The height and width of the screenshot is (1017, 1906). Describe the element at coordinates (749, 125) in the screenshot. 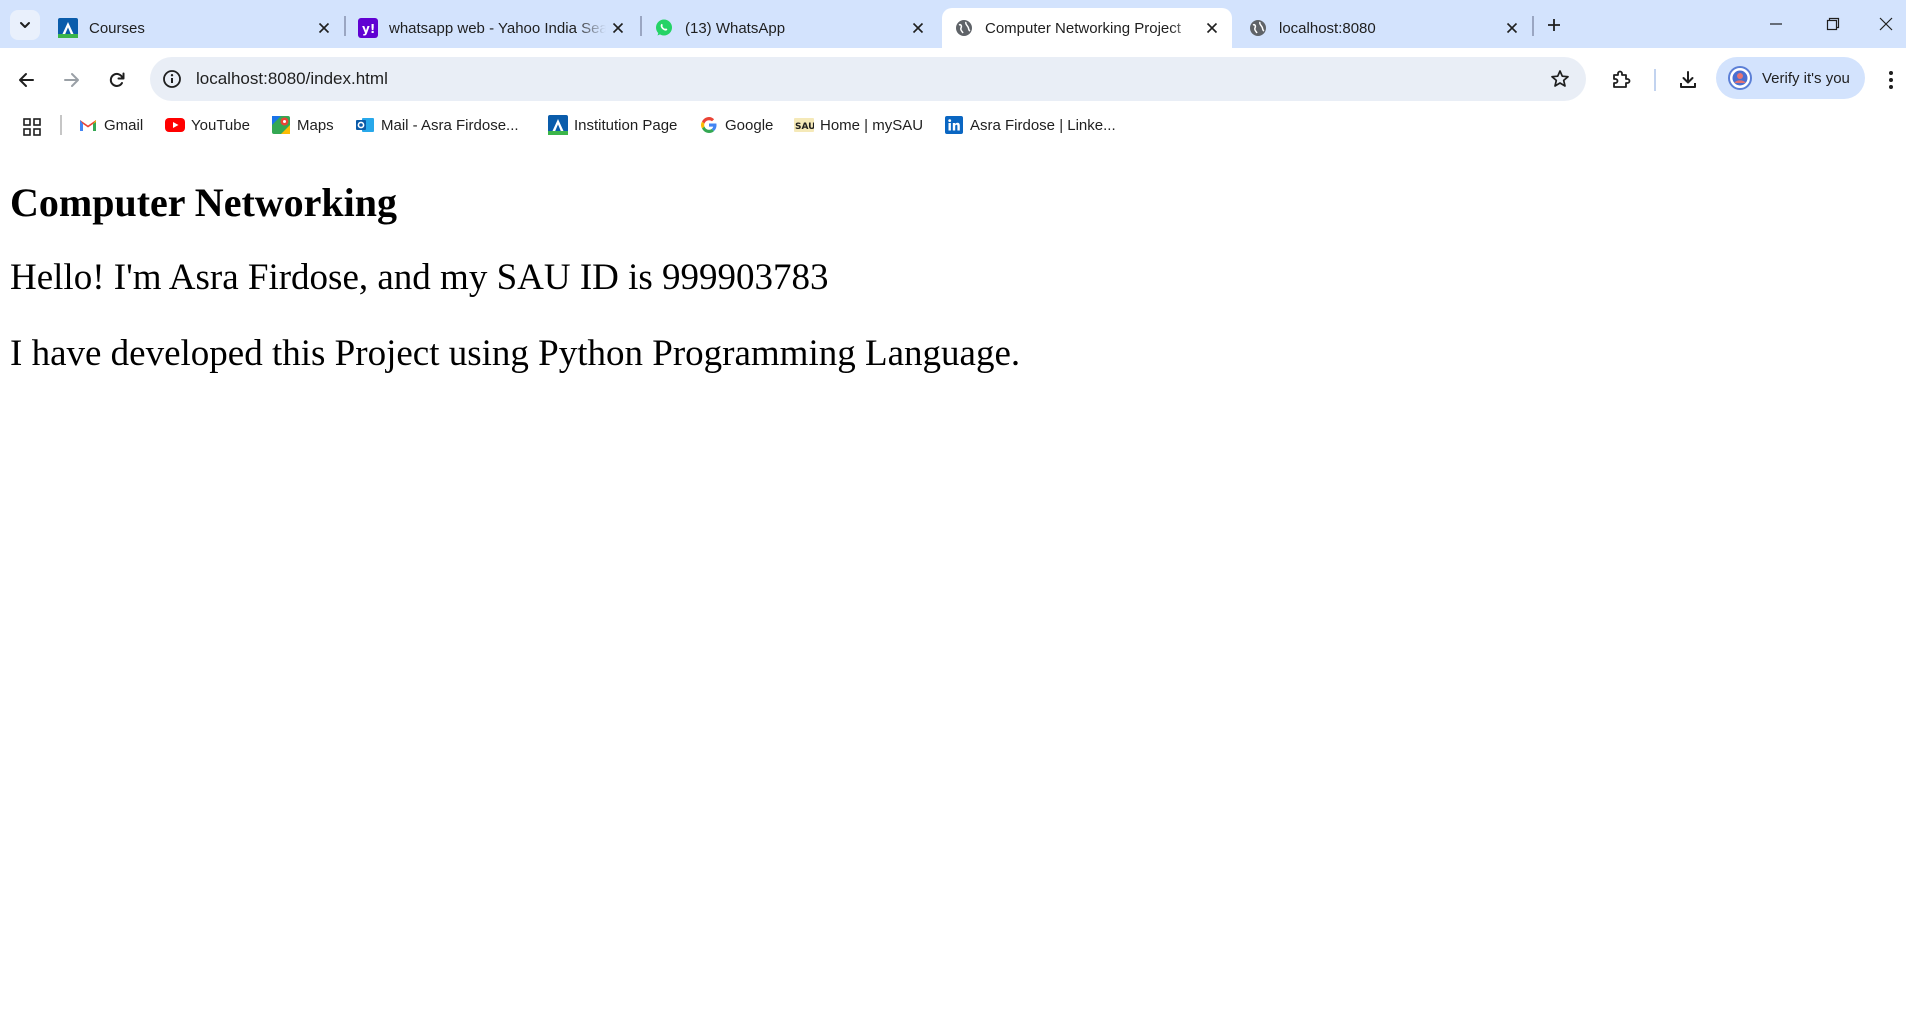

I see `bookmark-label: Google` at that location.